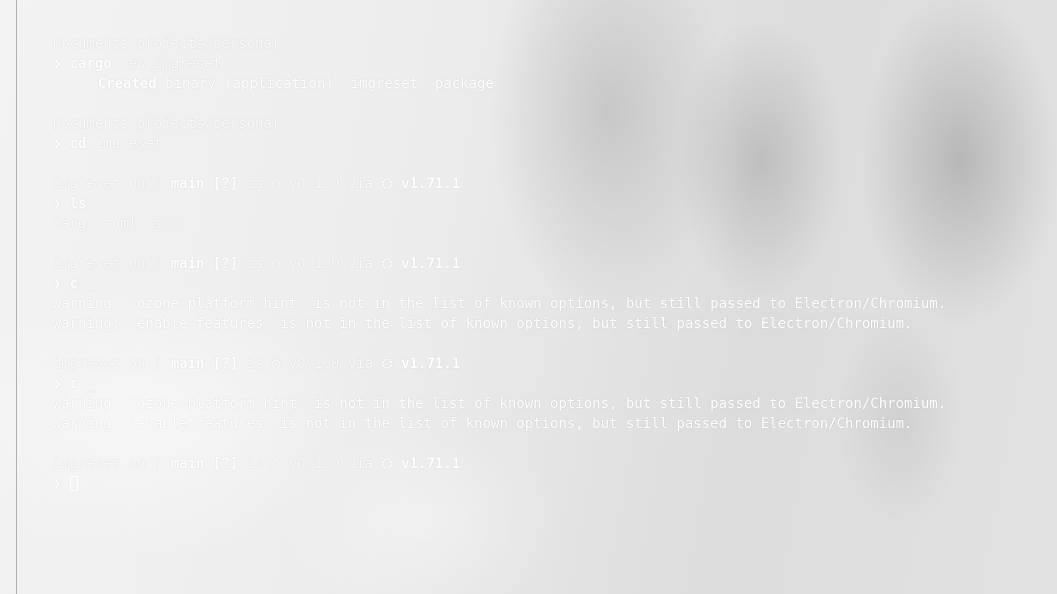 This screenshot has width=1057, height=594. What do you see at coordinates (73, 483) in the screenshot?
I see `text-cursor` at bounding box center [73, 483].